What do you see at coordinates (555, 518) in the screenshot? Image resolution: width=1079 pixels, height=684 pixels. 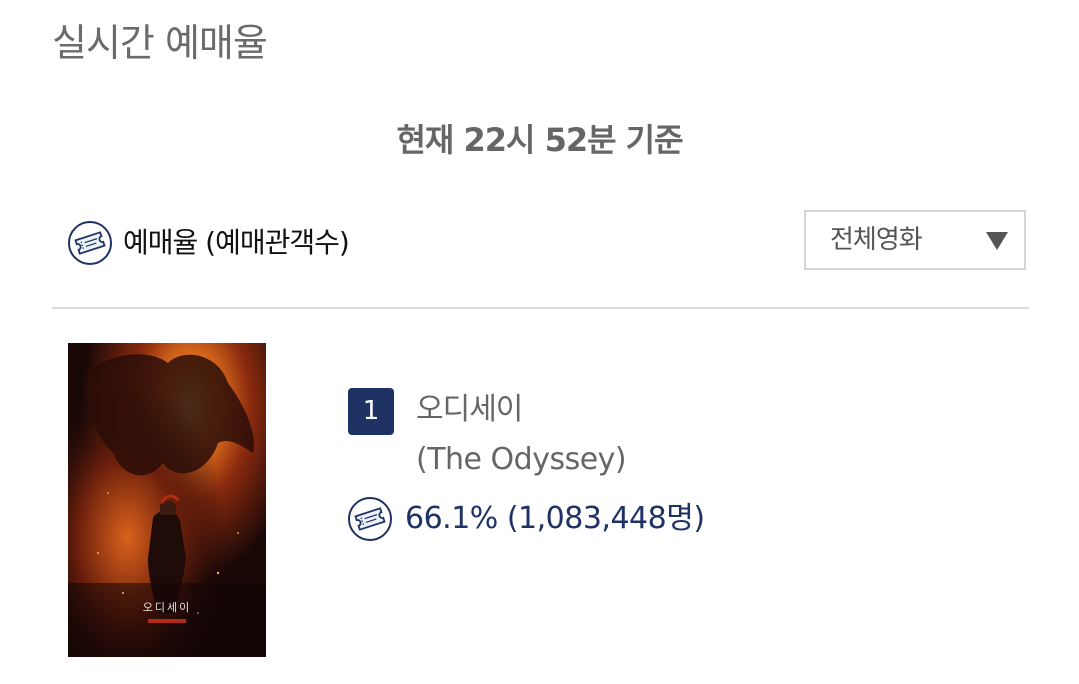 I see `reservation-rate-value: 66.1% (1,083,448명)` at bounding box center [555, 518].